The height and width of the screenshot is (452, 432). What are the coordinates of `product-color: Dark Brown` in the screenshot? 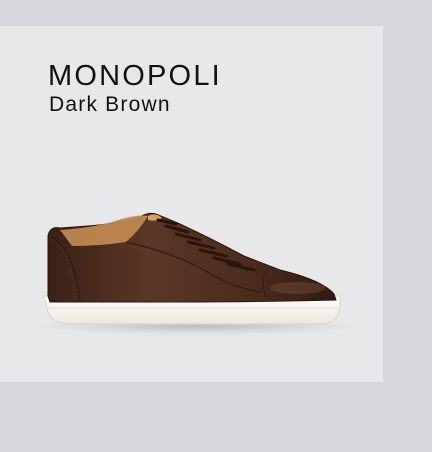 It's located at (110, 104).